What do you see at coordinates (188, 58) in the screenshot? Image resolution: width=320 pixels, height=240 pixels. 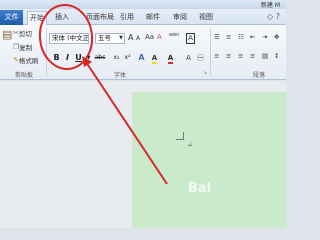 I see `char-shading-icon: A` at bounding box center [188, 58].